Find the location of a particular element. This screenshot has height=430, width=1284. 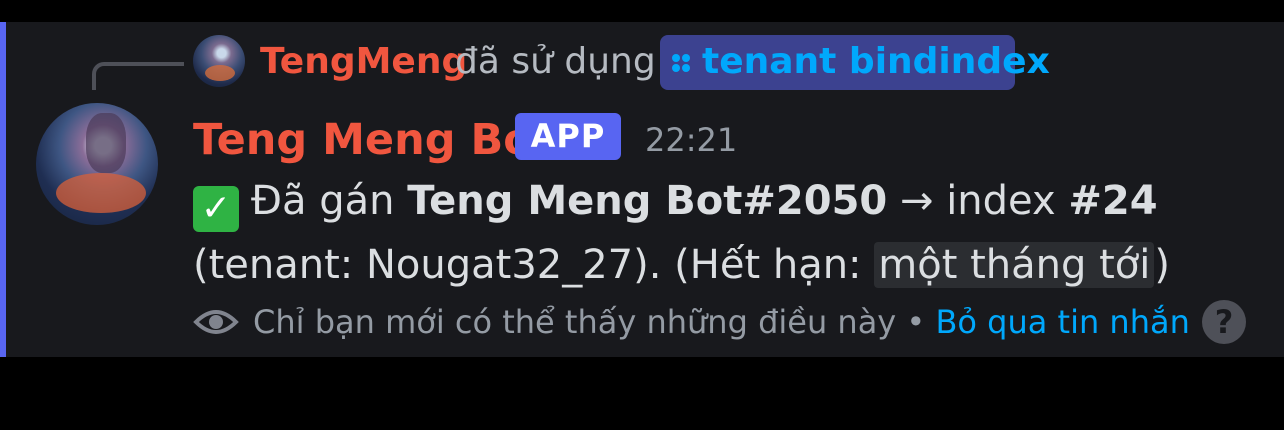

dismiss-message-link: Bỏ qua tin nhắn is located at coordinates (1062, 322).